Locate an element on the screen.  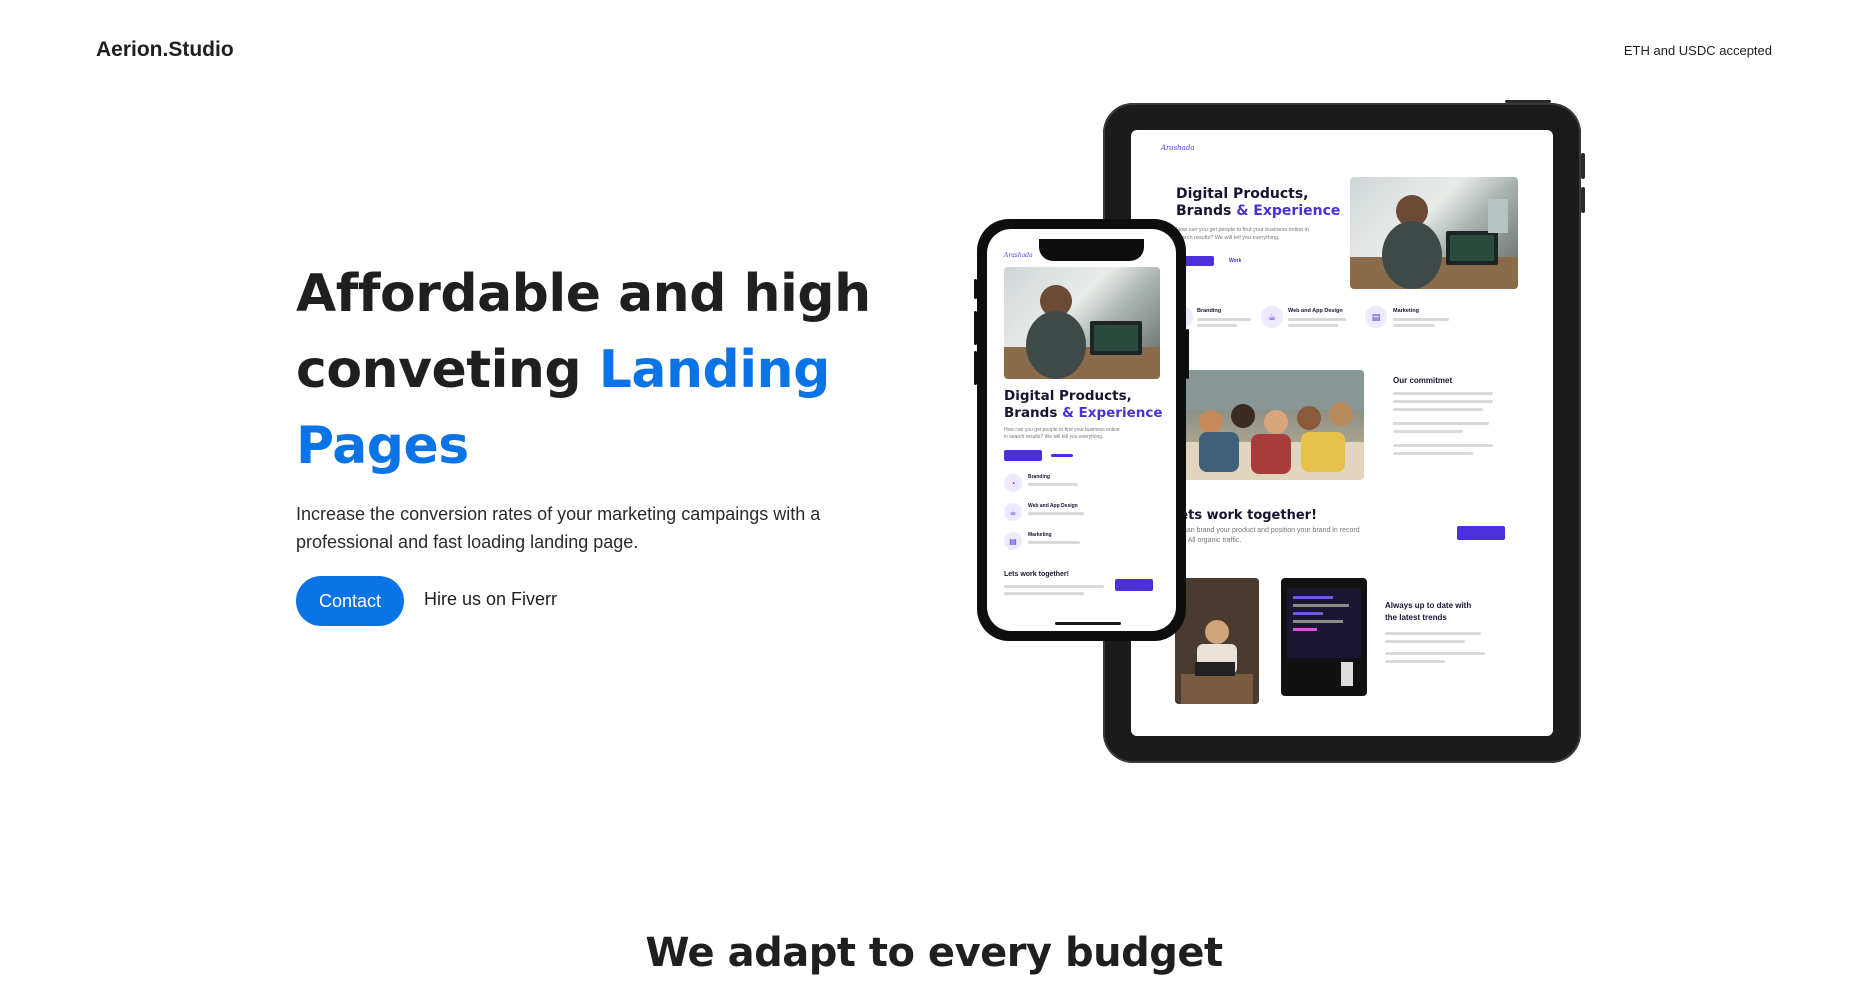
phone-mockup-heading: Digital Products, Brands & Experience is located at coordinates (1084, 405).